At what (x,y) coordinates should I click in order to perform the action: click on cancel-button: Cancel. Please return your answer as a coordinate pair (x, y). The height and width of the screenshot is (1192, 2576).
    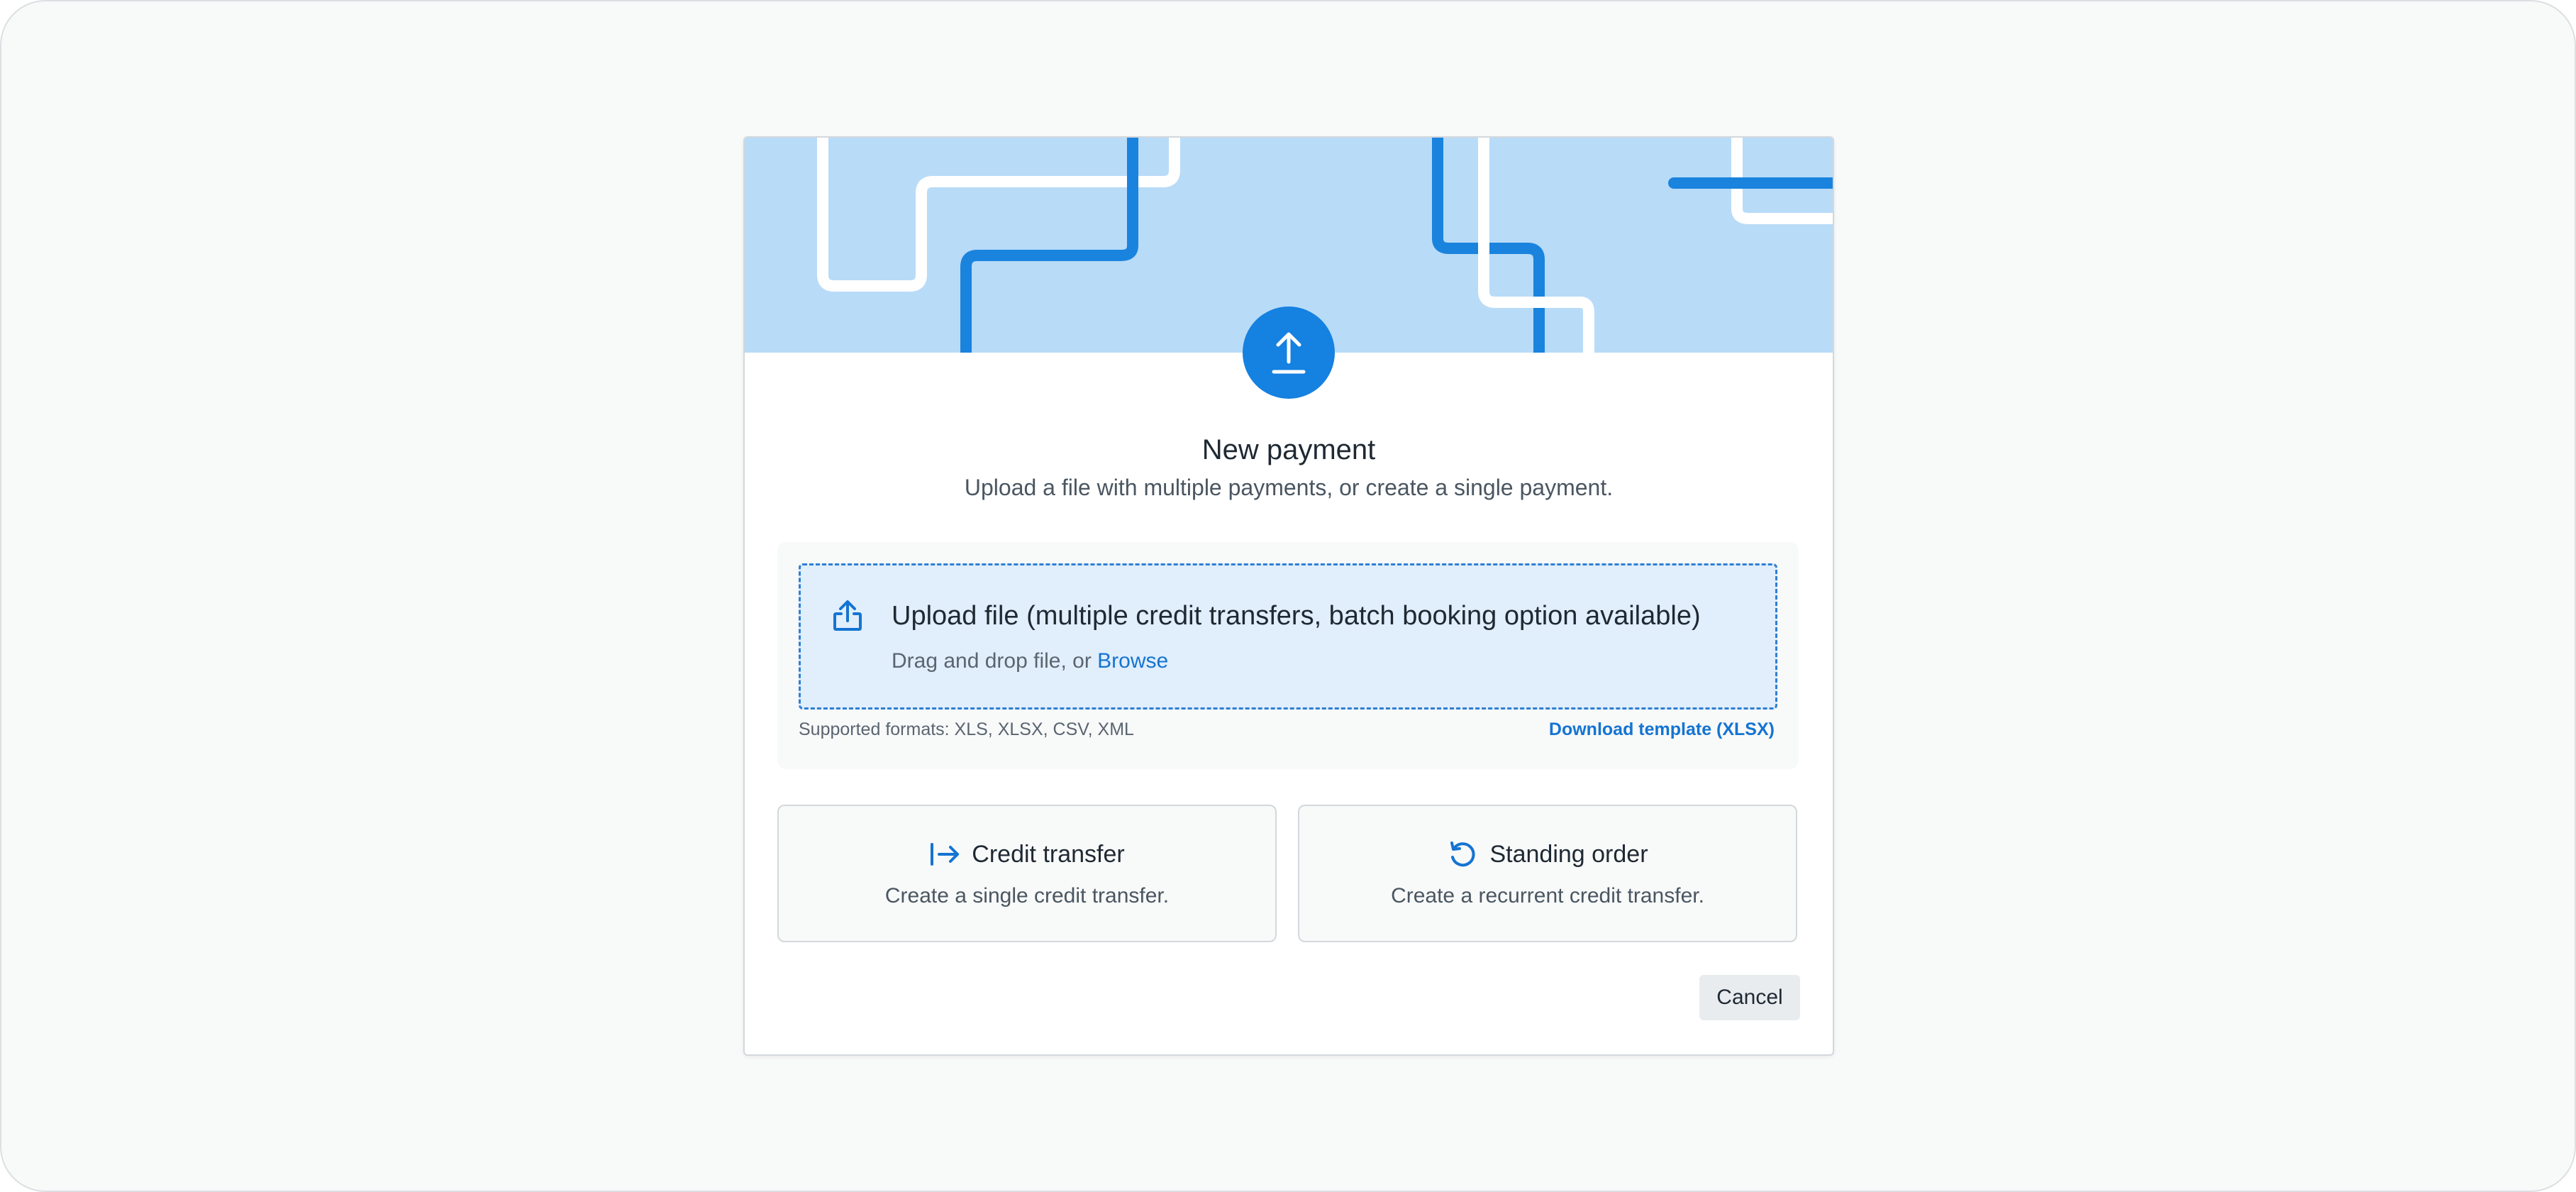
    Looking at the image, I should click on (1749, 997).